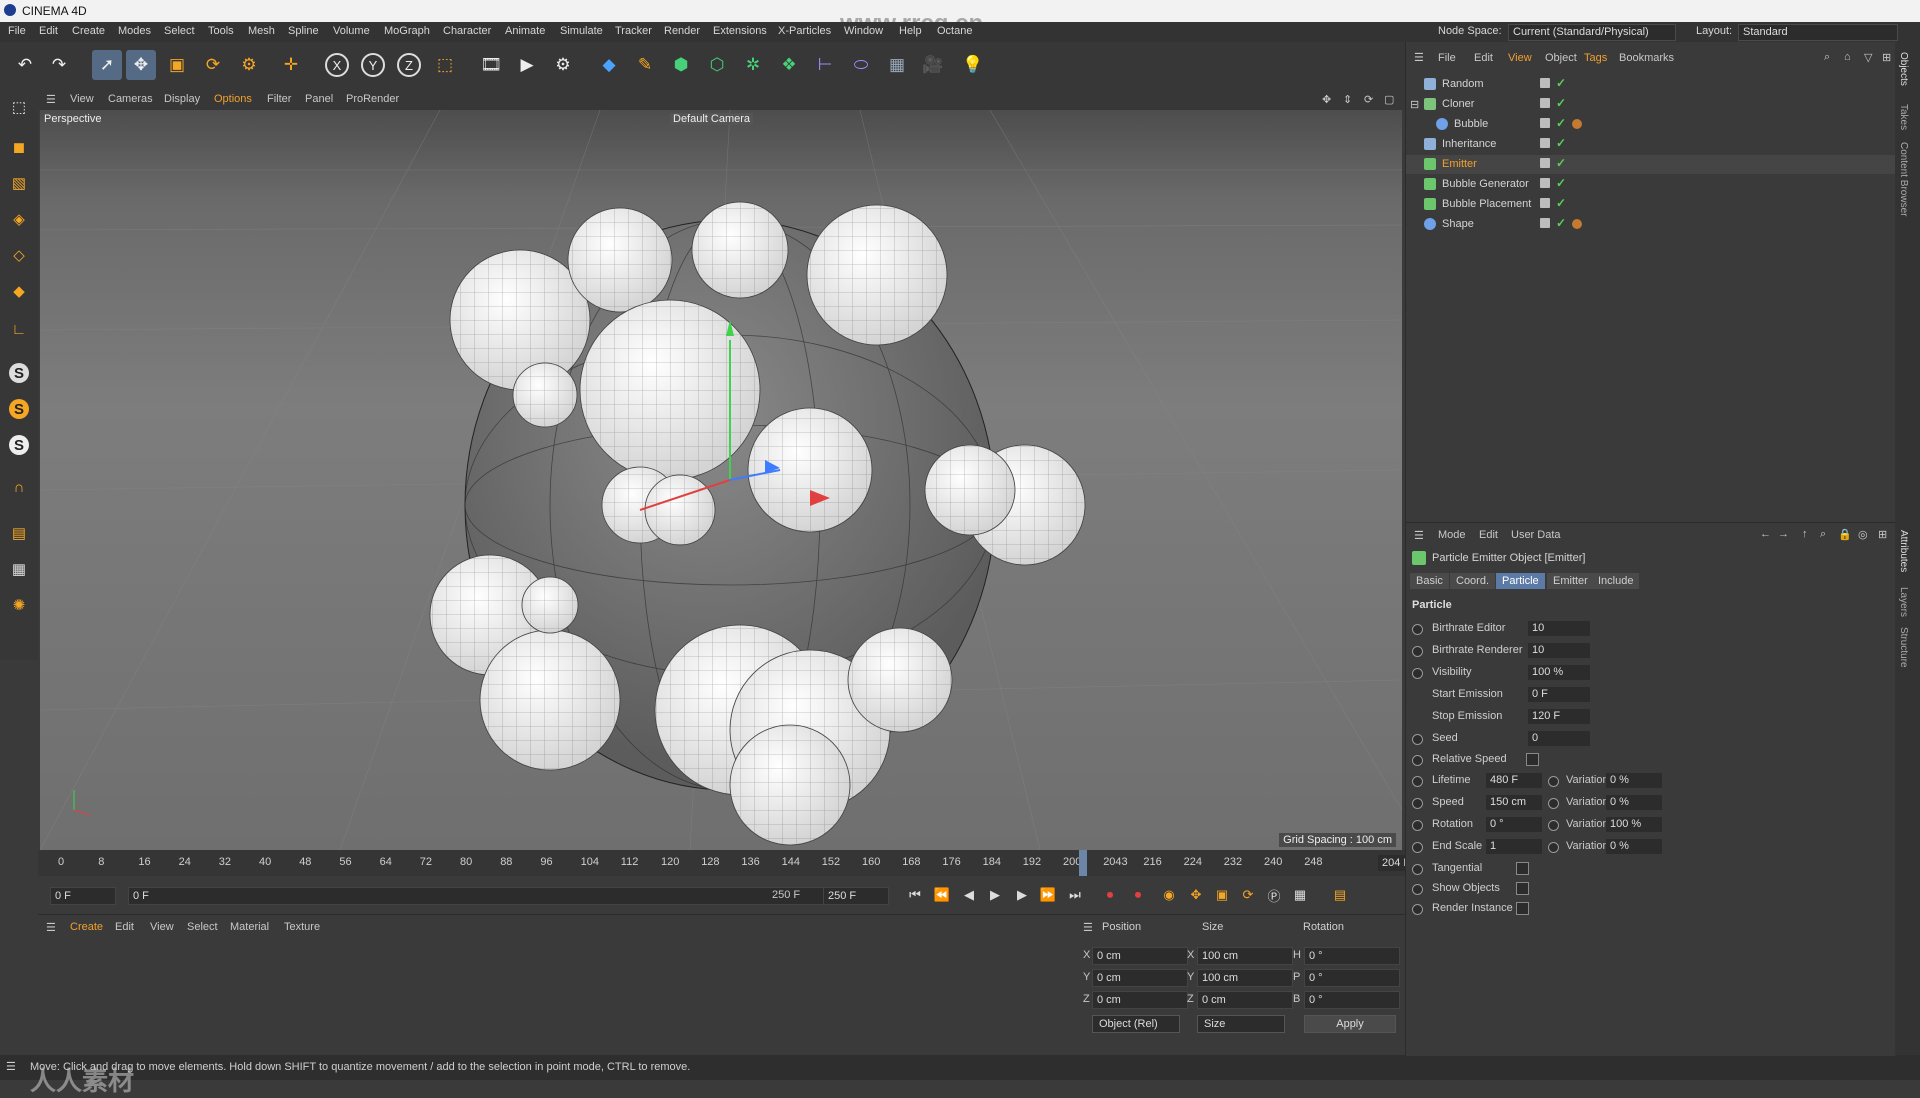  Describe the element at coordinates (1651, 184) in the screenshot. I see `object-row-bubble-generator: Bubble Generator ✓` at that location.